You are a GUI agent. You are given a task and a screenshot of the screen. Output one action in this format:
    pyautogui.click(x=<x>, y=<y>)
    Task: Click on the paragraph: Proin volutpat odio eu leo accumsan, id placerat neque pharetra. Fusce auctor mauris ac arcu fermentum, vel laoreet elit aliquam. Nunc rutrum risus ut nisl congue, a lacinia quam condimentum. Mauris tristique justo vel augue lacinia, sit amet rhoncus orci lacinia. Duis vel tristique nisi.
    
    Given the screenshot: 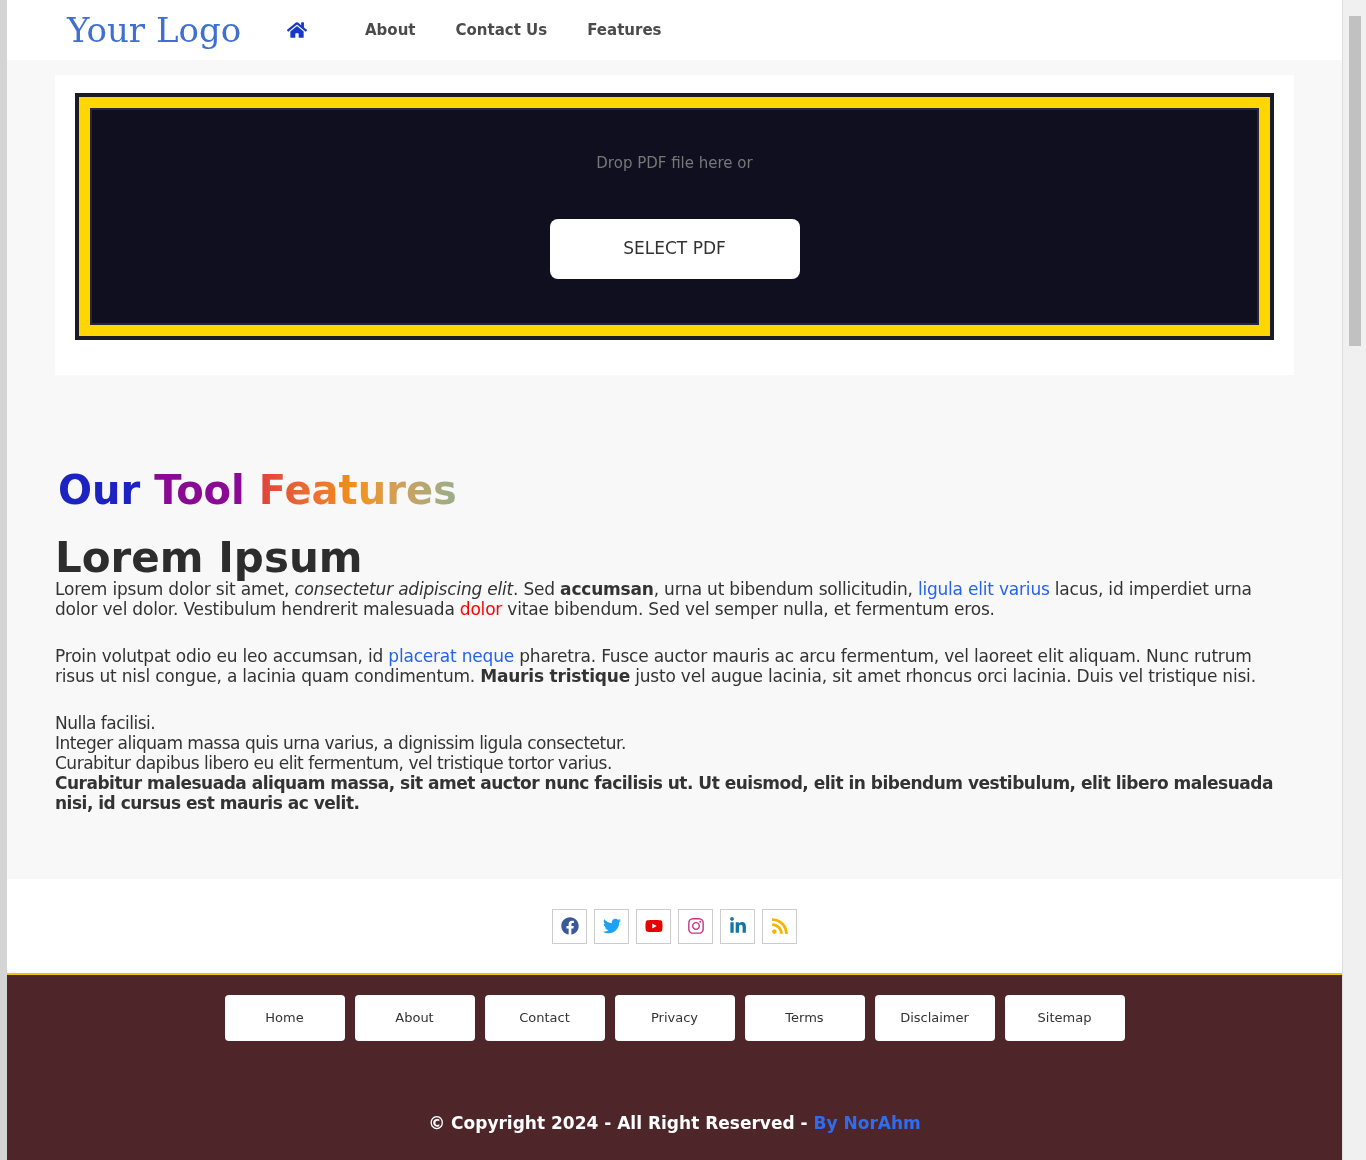 What is the action you would take?
    pyautogui.click(x=656, y=666)
    